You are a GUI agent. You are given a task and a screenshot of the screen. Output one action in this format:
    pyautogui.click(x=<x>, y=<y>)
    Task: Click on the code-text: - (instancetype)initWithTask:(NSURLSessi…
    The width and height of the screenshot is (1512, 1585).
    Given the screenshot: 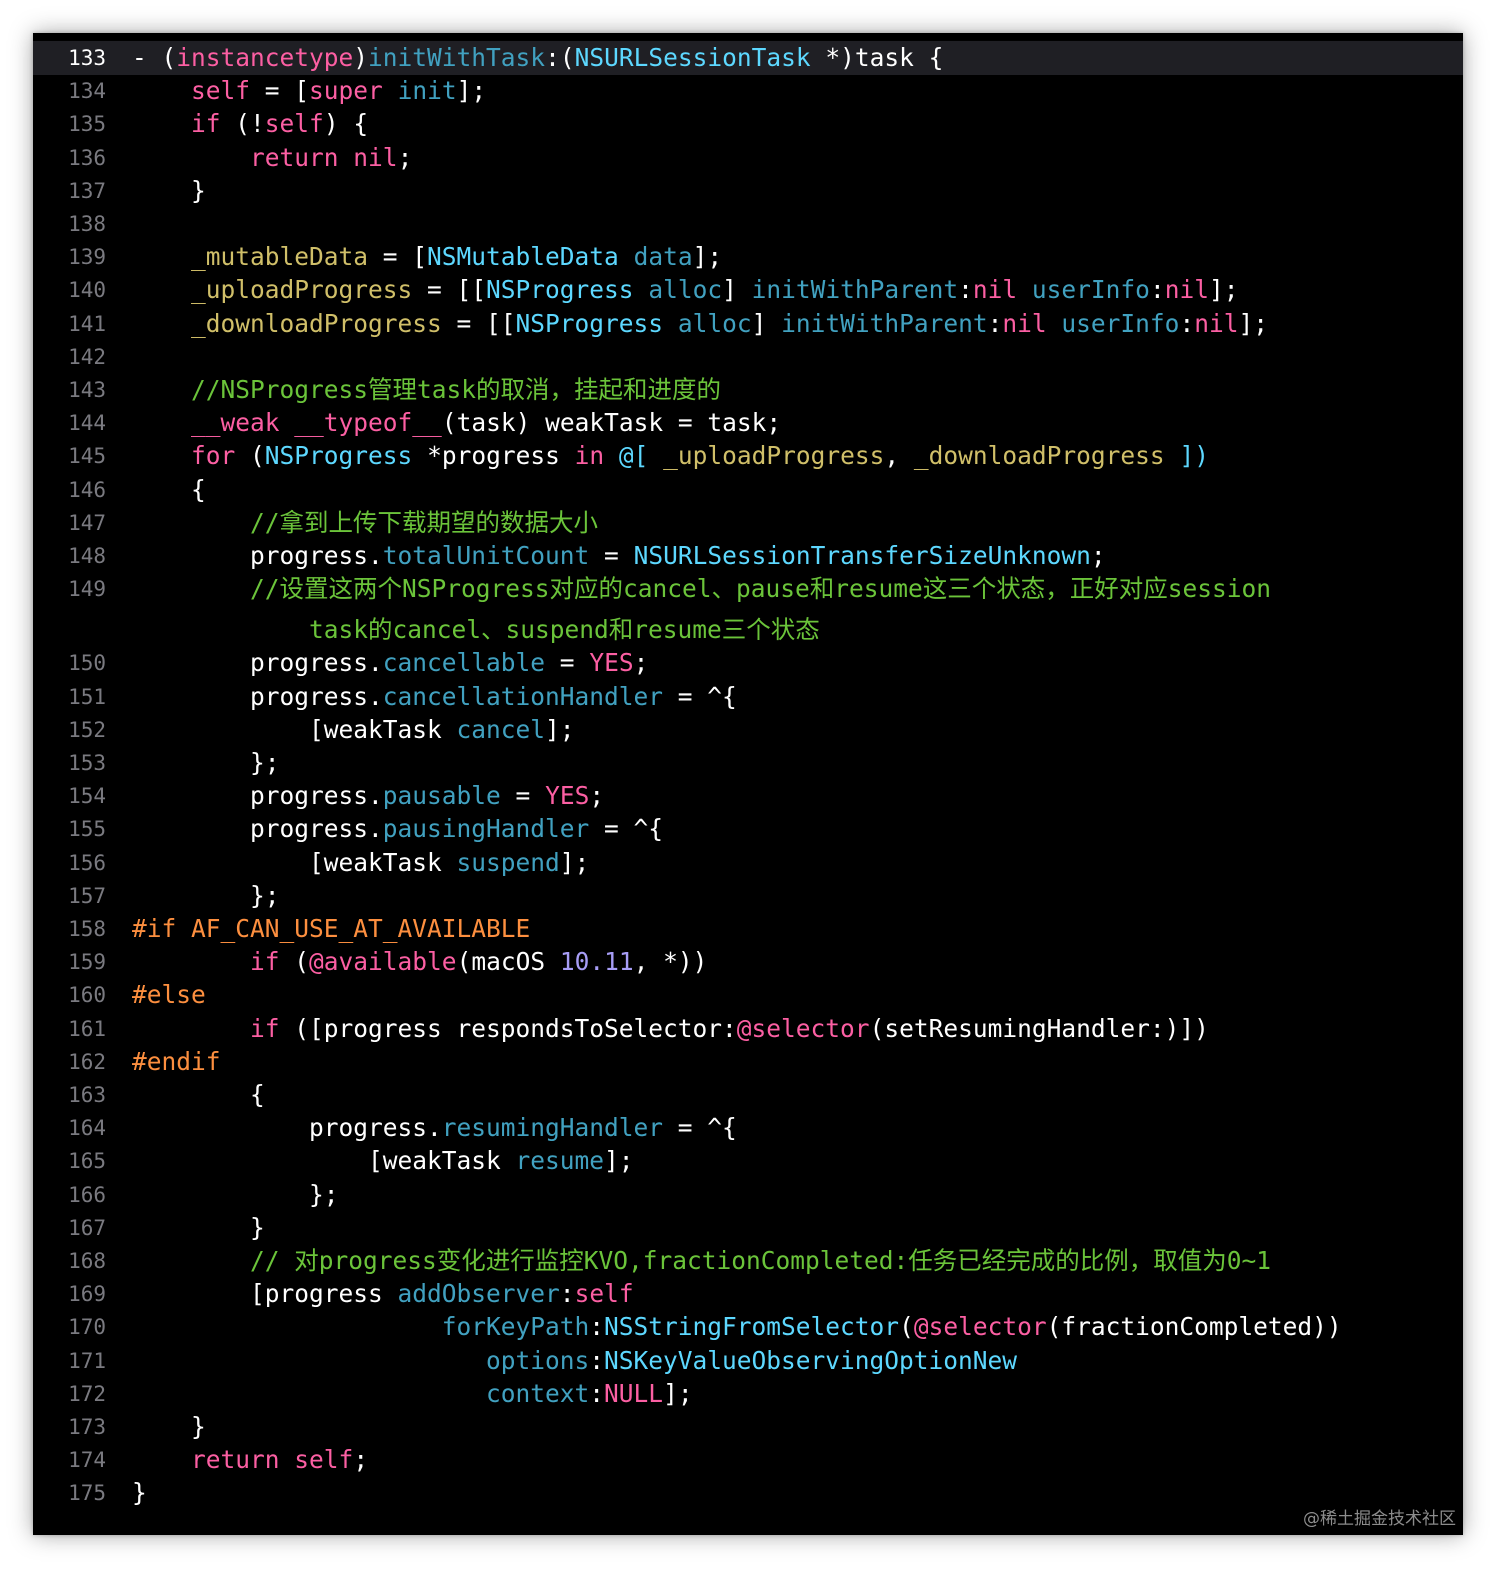 What is the action you would take?
    pyautogui.click(x=537, y=58)
    